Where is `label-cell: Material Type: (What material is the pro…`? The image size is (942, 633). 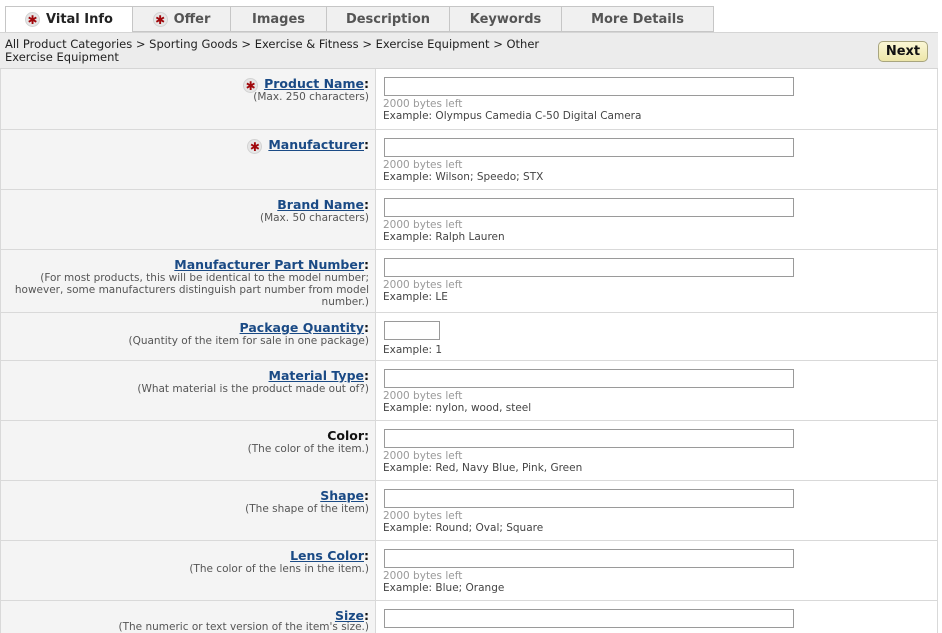
label-cell: Material Type: (What material is the pro… is located at coordinates (188, 390).